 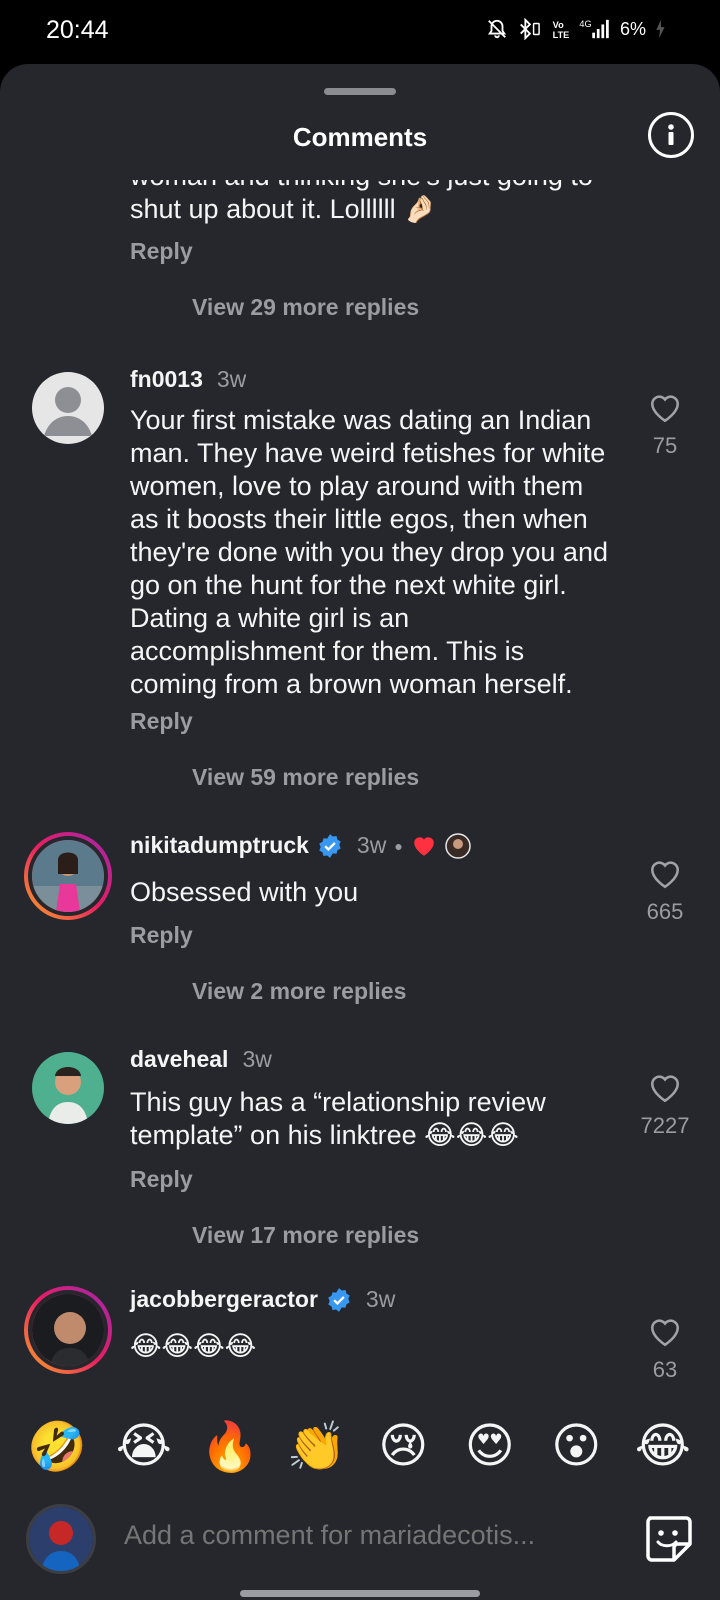 I want to click on like-count: 665, so click(x=665, y=911).